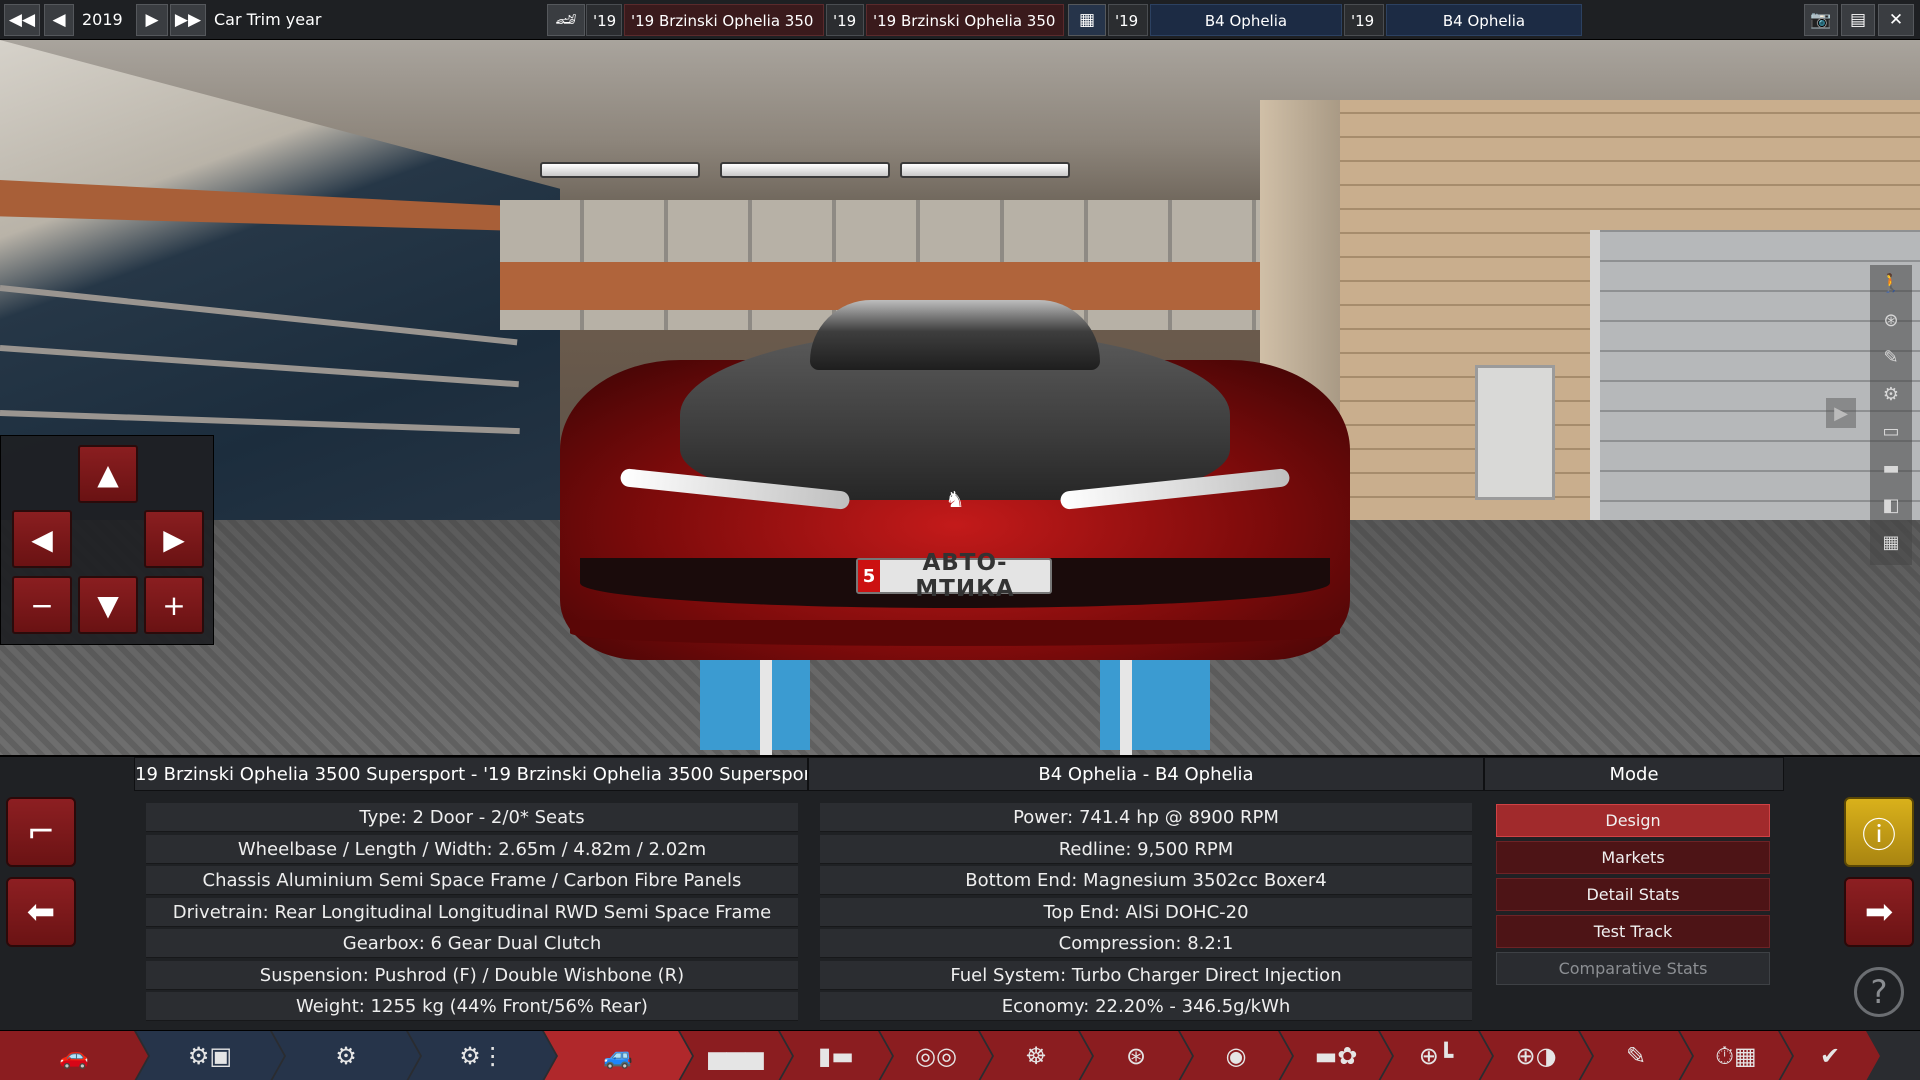  I want to click on mode-comparative-stats-button: Comparative Stats, so click(1633, 968).